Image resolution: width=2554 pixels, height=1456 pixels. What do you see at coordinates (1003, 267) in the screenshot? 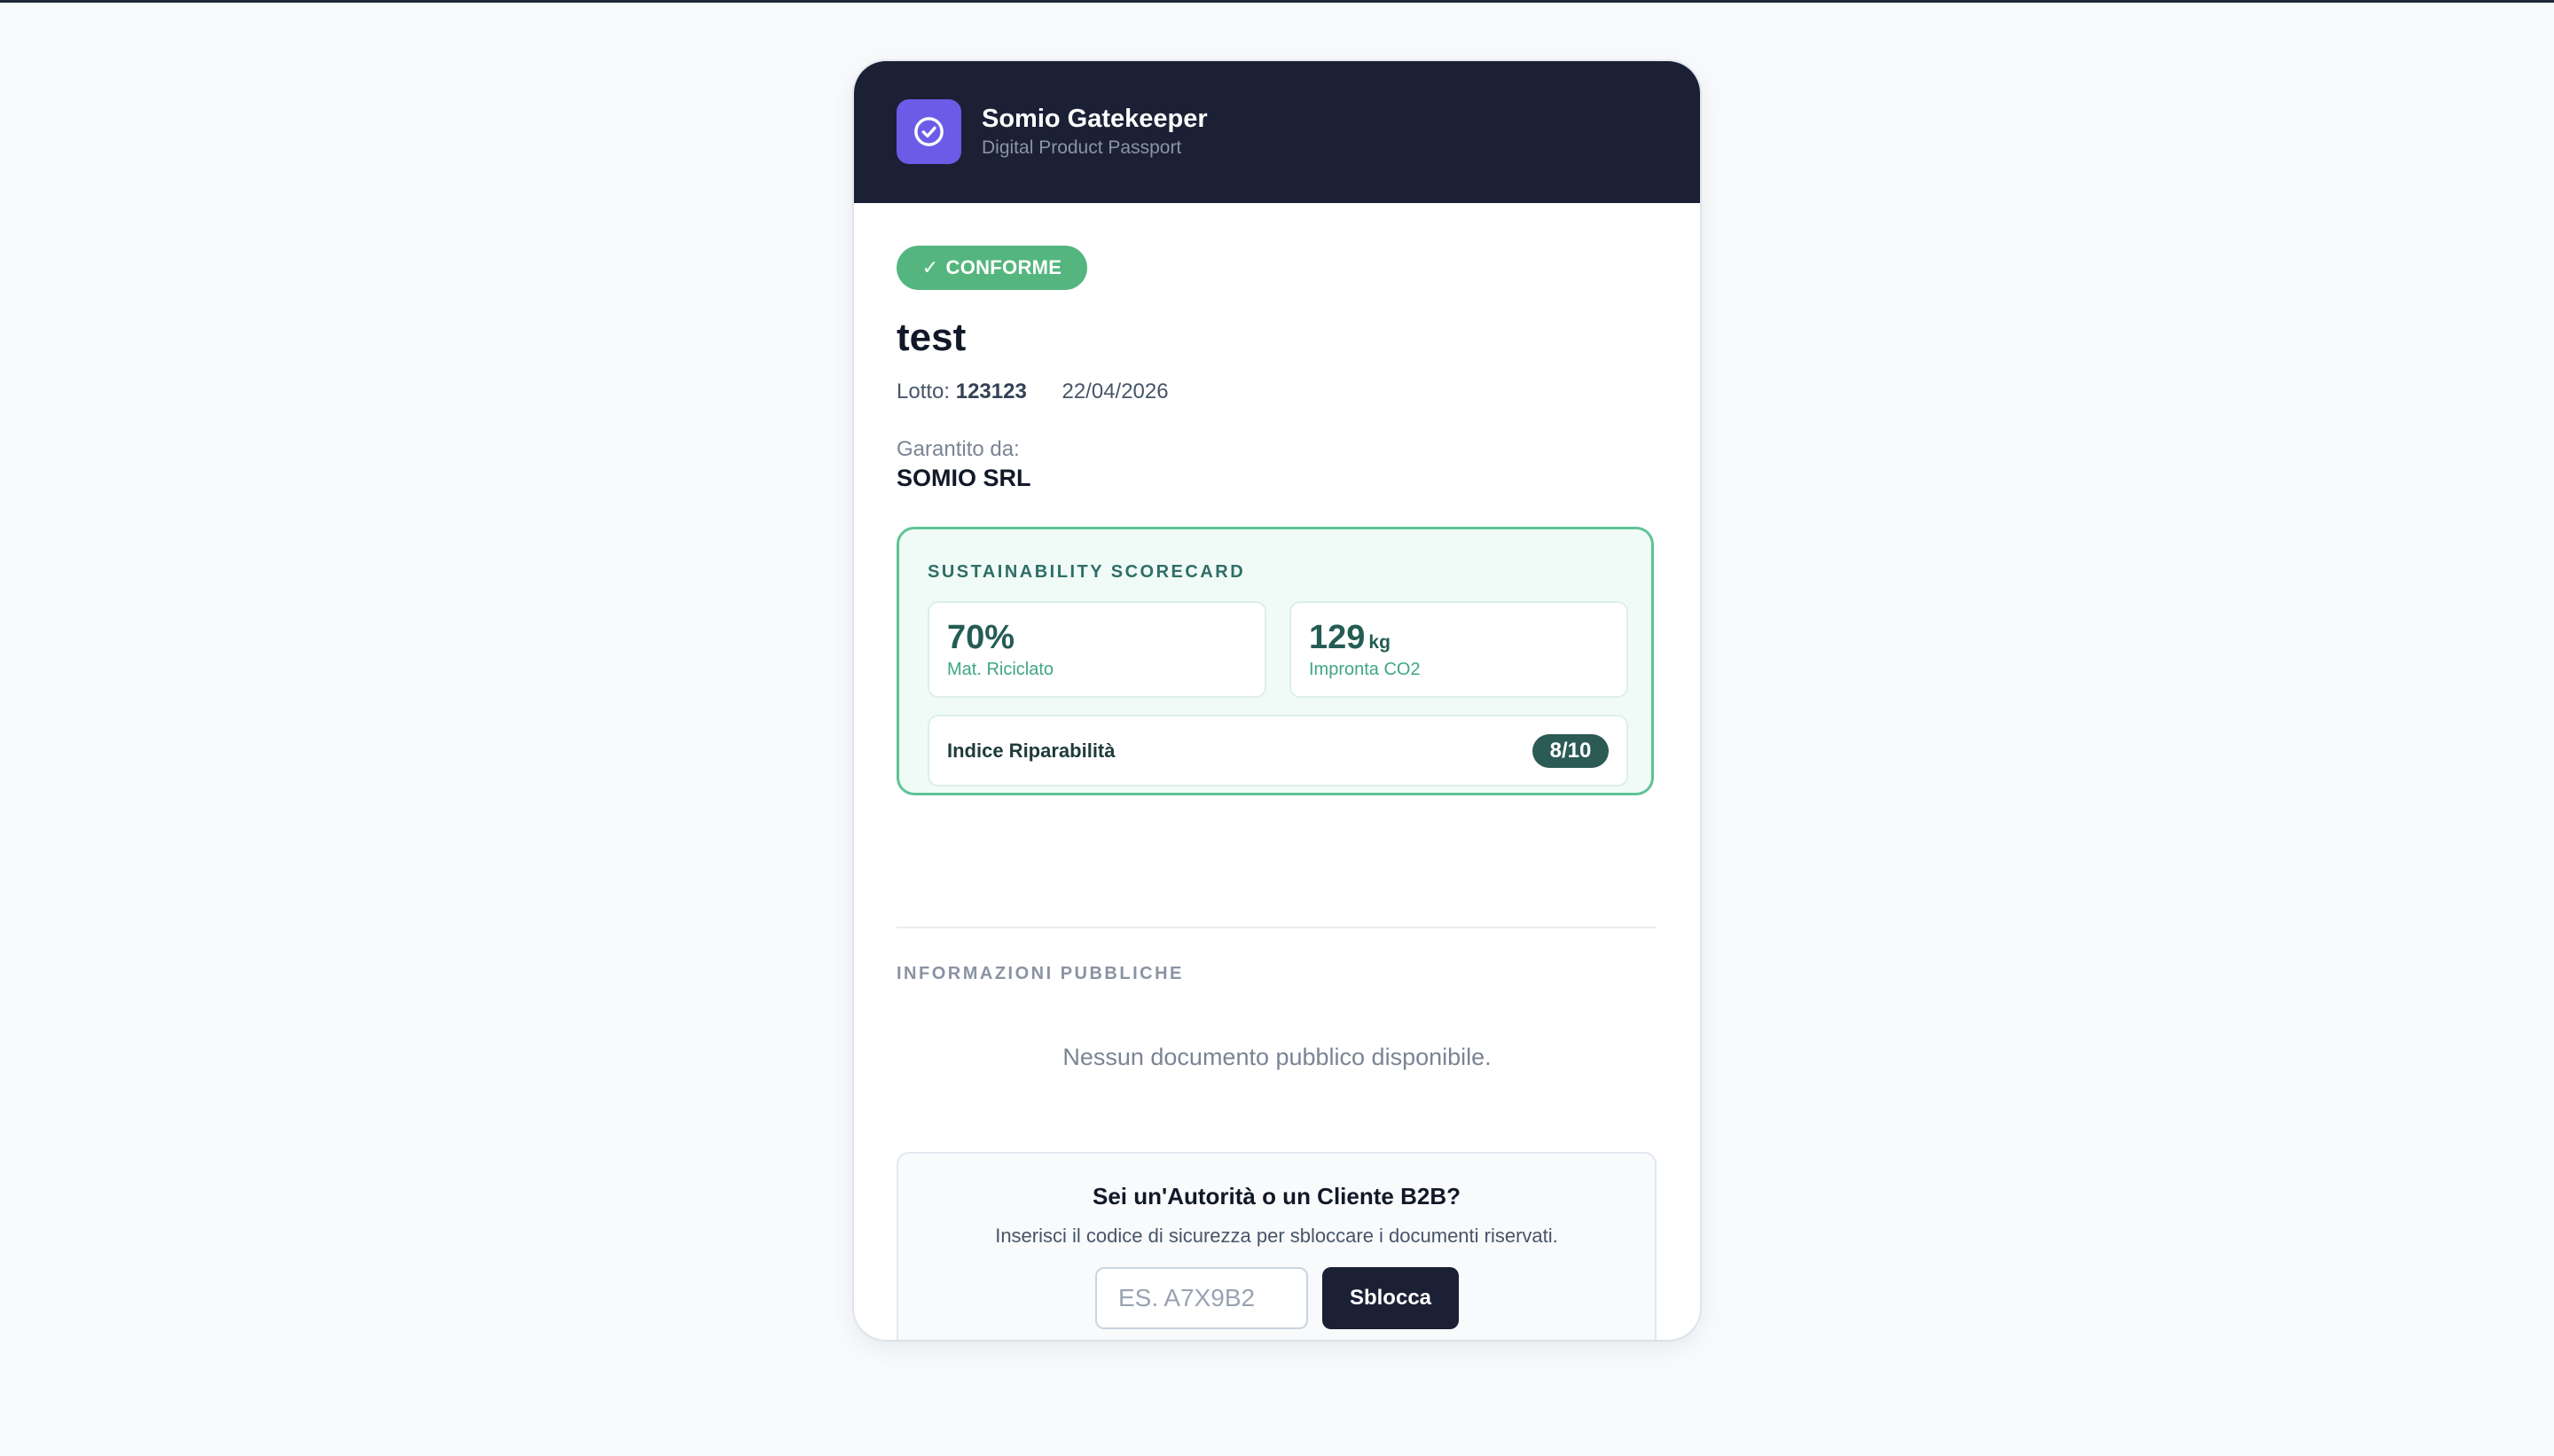
I see `status-badge-label: CONFORME` at bounding box center [1003, 267].